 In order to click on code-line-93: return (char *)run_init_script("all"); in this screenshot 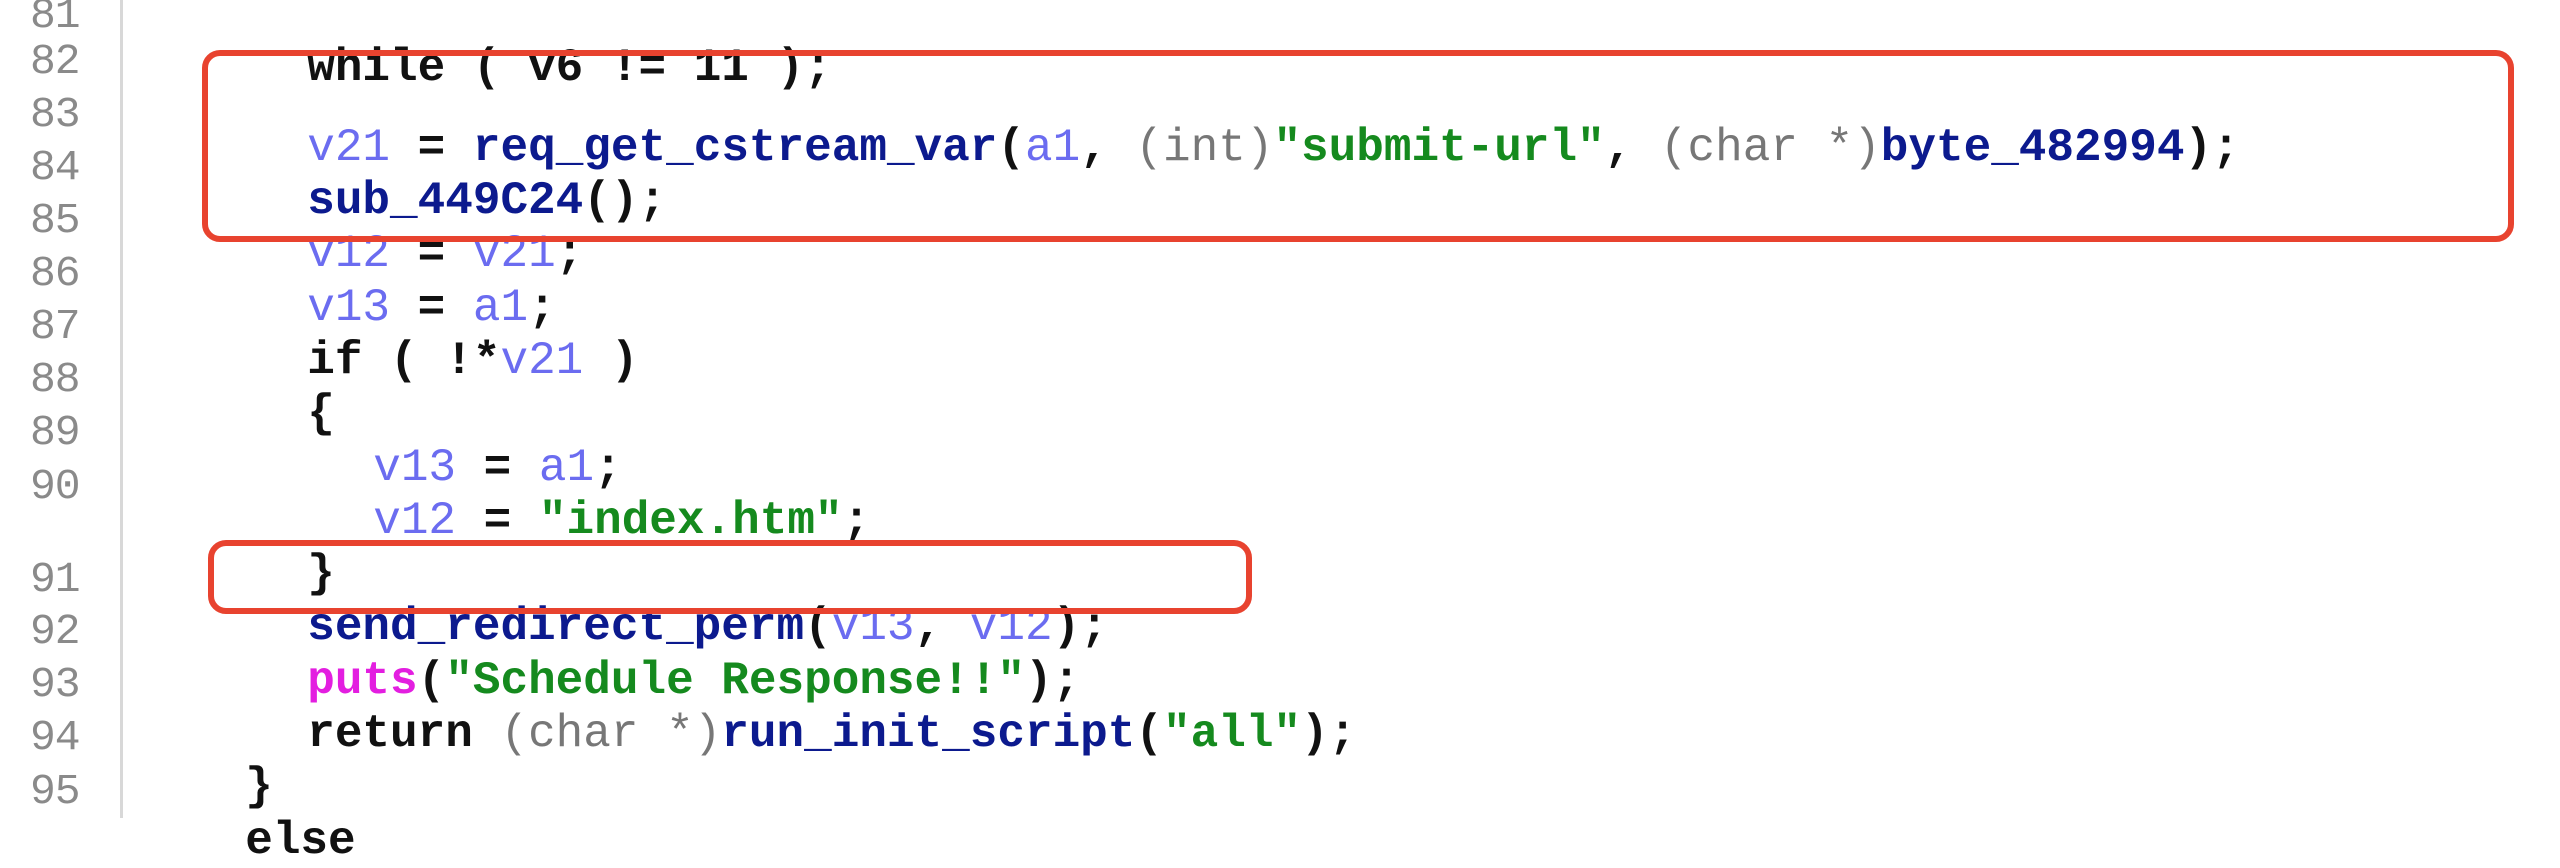, I will do `click(804, 707)`.